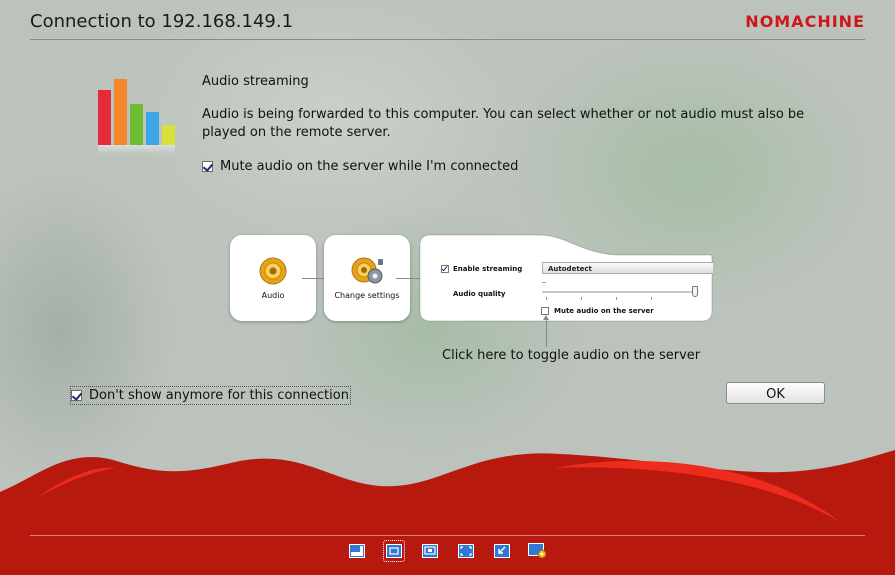 Image resolution: width=895 pixels, height=575 pixels. I want to click on fullscreen-icon, so click(466, 551).